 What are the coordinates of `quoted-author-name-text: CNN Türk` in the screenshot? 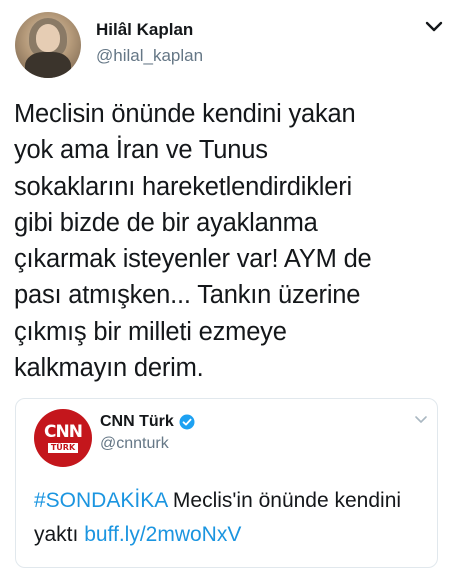 It's located at (137, 421).